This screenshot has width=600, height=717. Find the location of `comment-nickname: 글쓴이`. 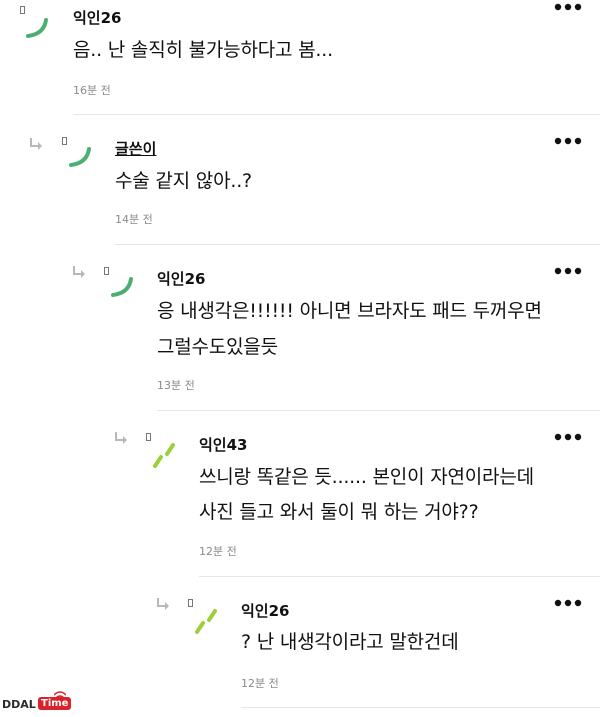

comment-nickname: 글쓴이 is located at coordinates (135, 148).